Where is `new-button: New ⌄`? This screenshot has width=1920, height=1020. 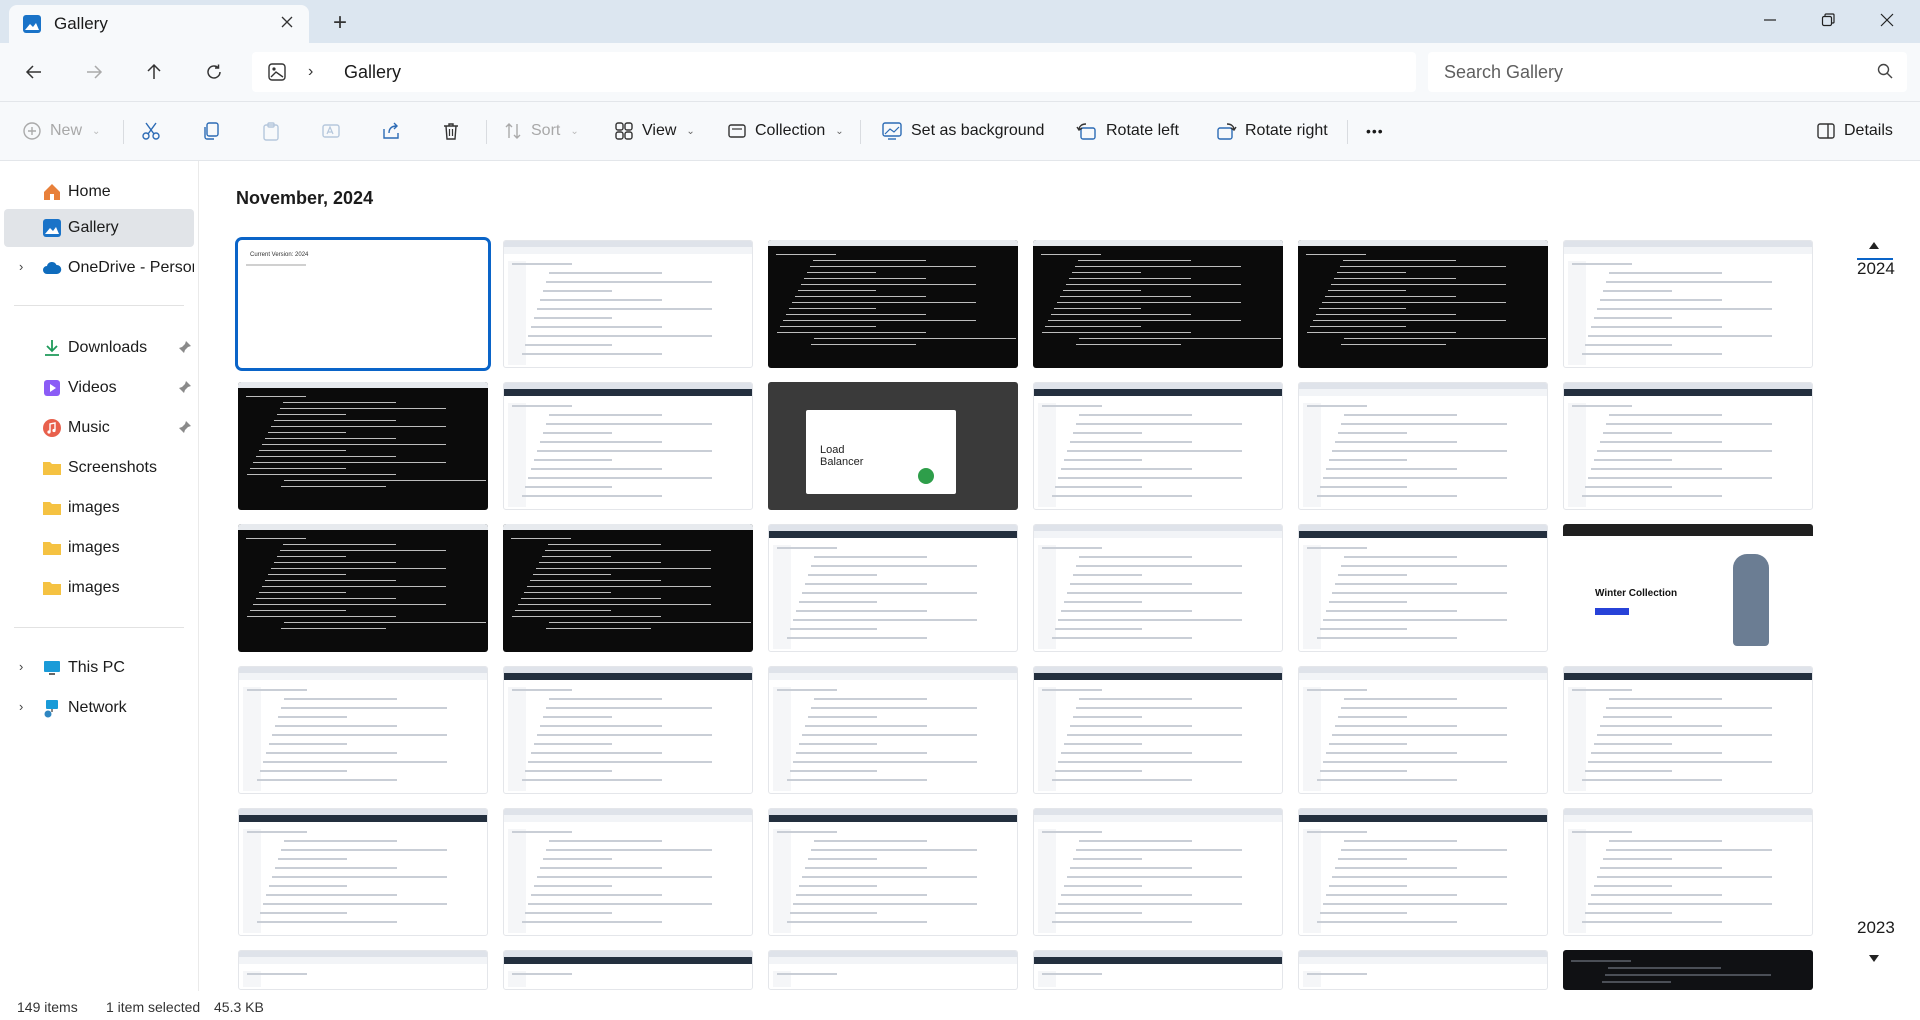
new-button: New ⌄ is located at coordinates (61, 131).